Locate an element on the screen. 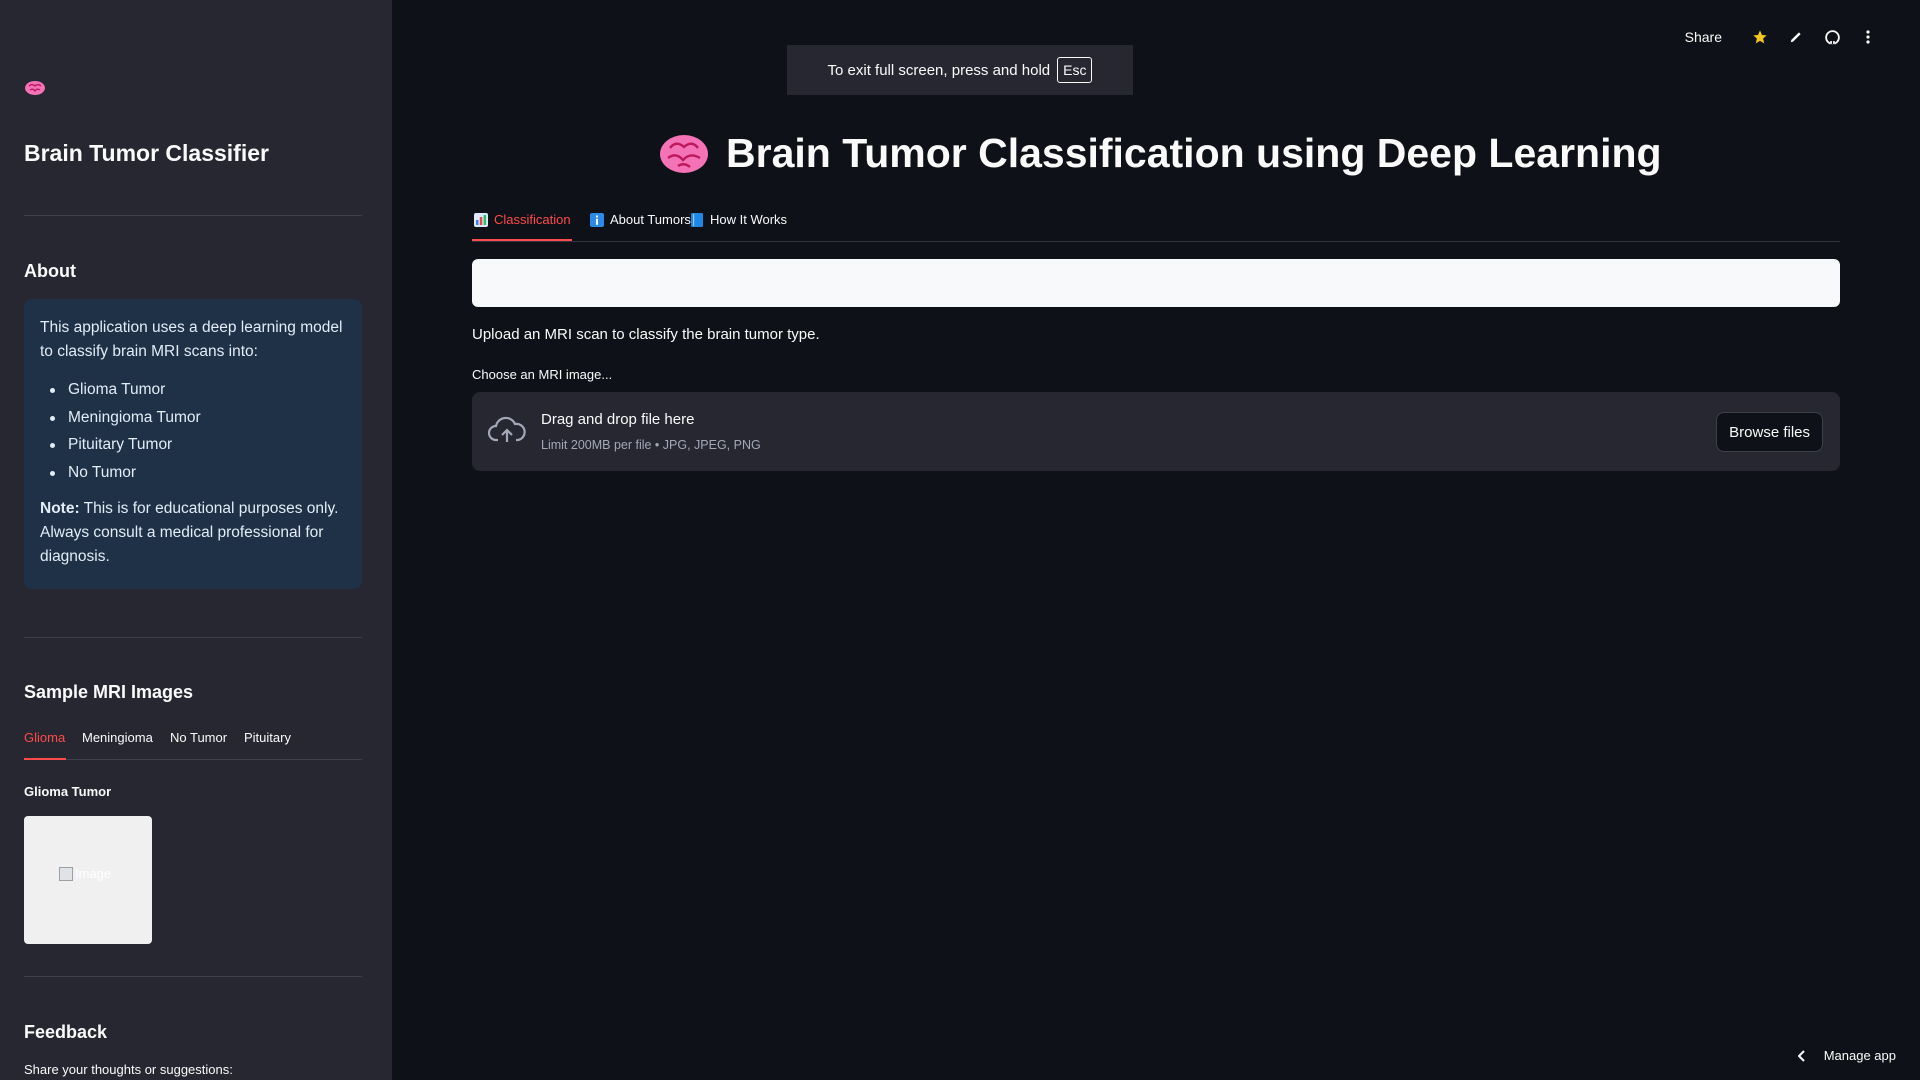 The height and width of the screenshot is (1080, 1920). tab-label: How It Works is located at coordinates (749, 219).